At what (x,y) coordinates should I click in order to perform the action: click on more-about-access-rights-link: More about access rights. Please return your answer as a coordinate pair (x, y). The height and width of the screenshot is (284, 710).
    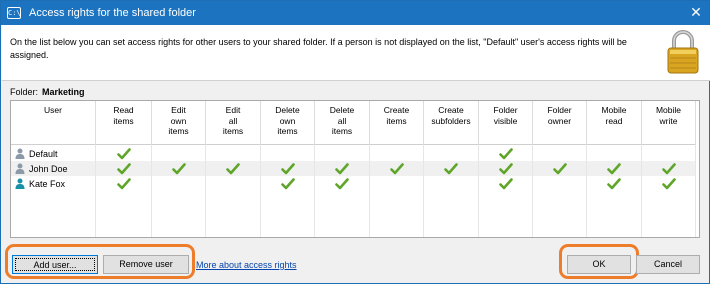
    Looking at the image, I should click on (246, 265).